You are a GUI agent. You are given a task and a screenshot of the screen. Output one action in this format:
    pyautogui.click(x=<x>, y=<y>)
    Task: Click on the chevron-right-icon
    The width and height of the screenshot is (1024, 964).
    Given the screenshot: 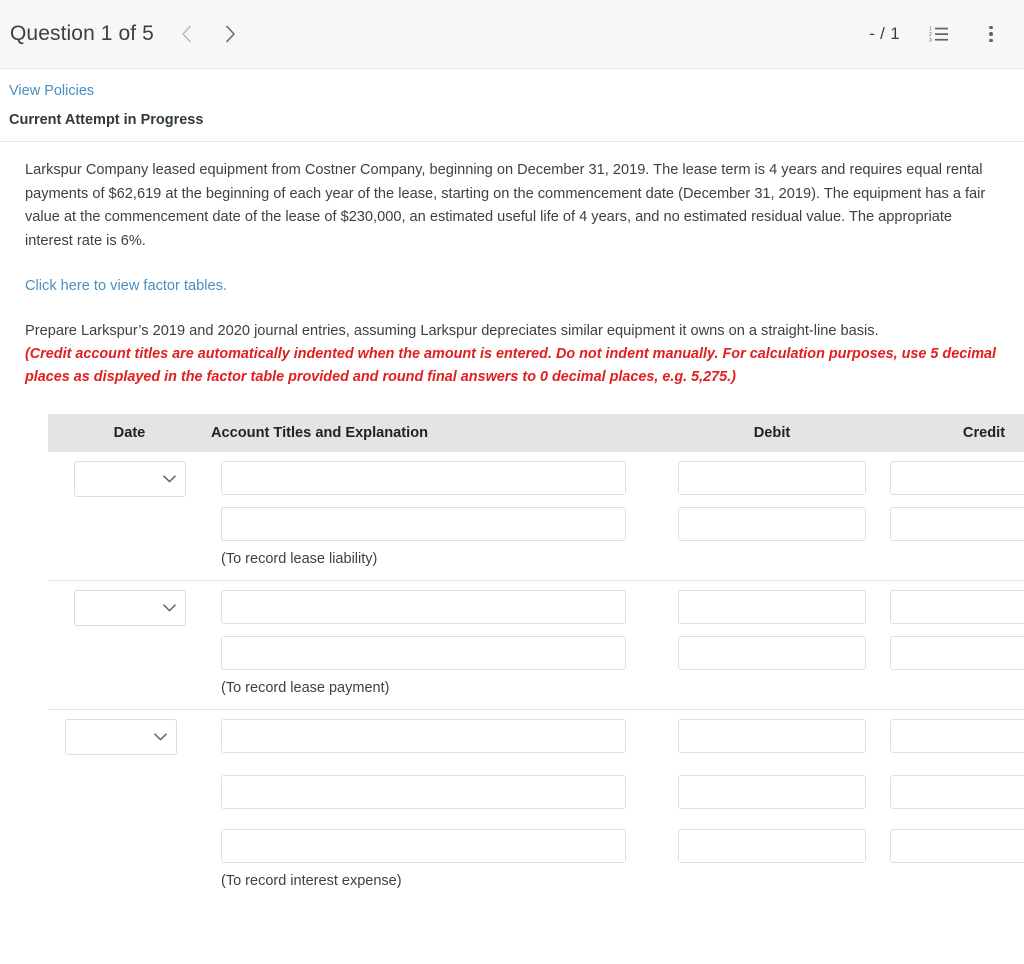 What is the action you would take?
    pyautogui.click(x=231, y=34)
    